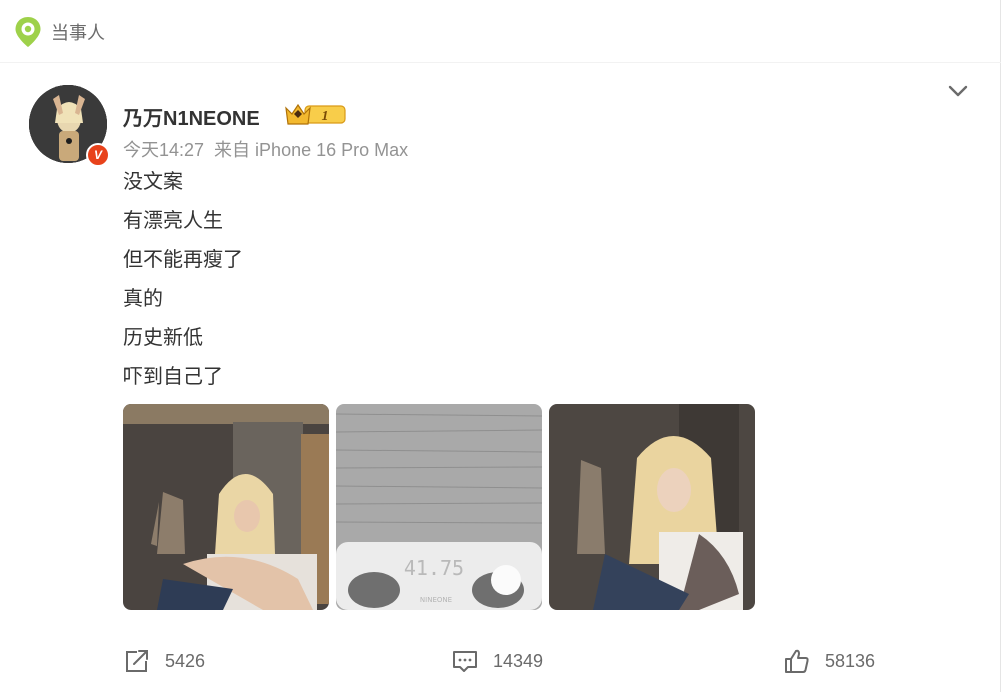  I want to click on scale-brand: NINEONE, so click(436, 600).